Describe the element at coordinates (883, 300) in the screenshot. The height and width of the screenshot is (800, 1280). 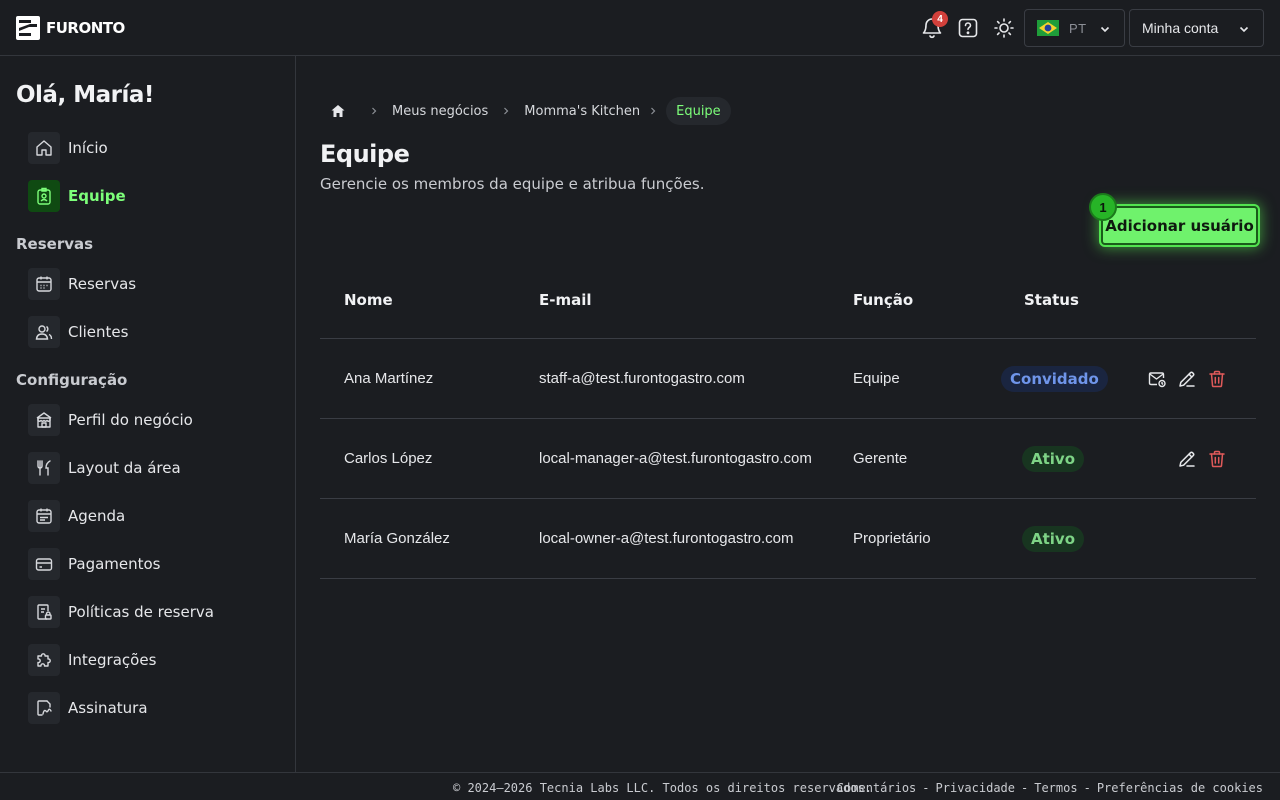
I see `column-header-funcao: Função` at that location.